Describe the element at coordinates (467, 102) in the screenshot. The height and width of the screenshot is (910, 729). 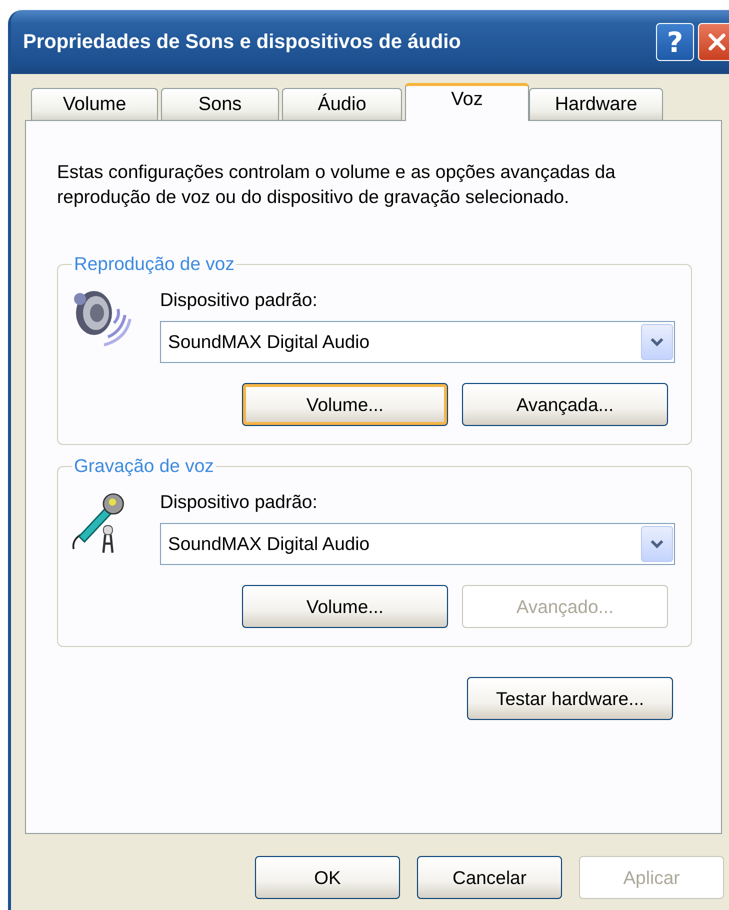
I see `tab: Voz` at that location.